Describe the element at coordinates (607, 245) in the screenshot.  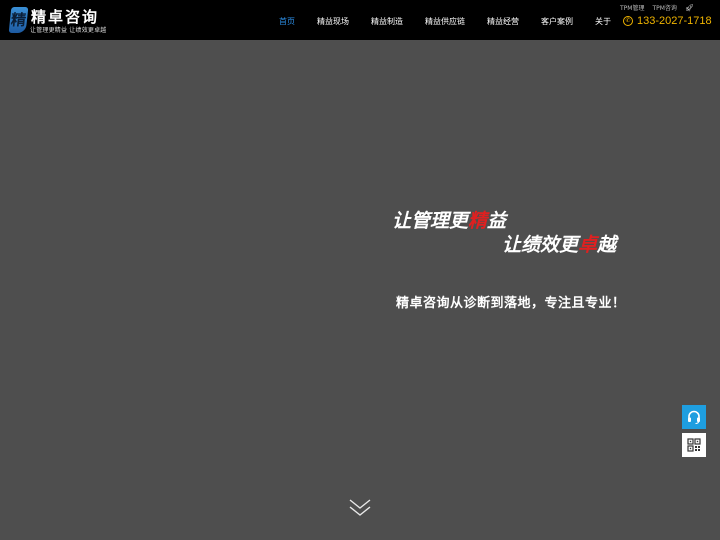
I see `hero-line2-post: 越` at that location.